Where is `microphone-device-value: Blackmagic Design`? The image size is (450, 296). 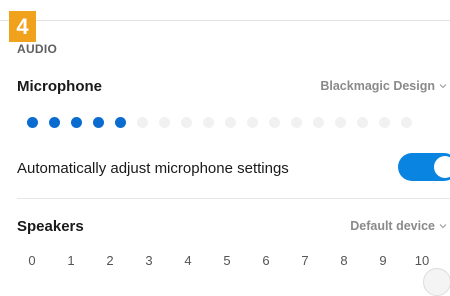 microphone-device-value: Blackmagic Design is located at coordinates (377, 86).